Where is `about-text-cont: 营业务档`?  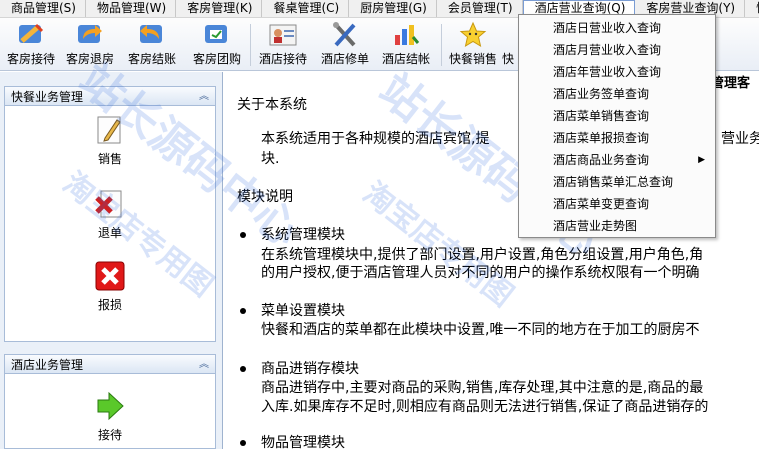
about-text-cont: 营业务档 is located at coordinates (740, 139).